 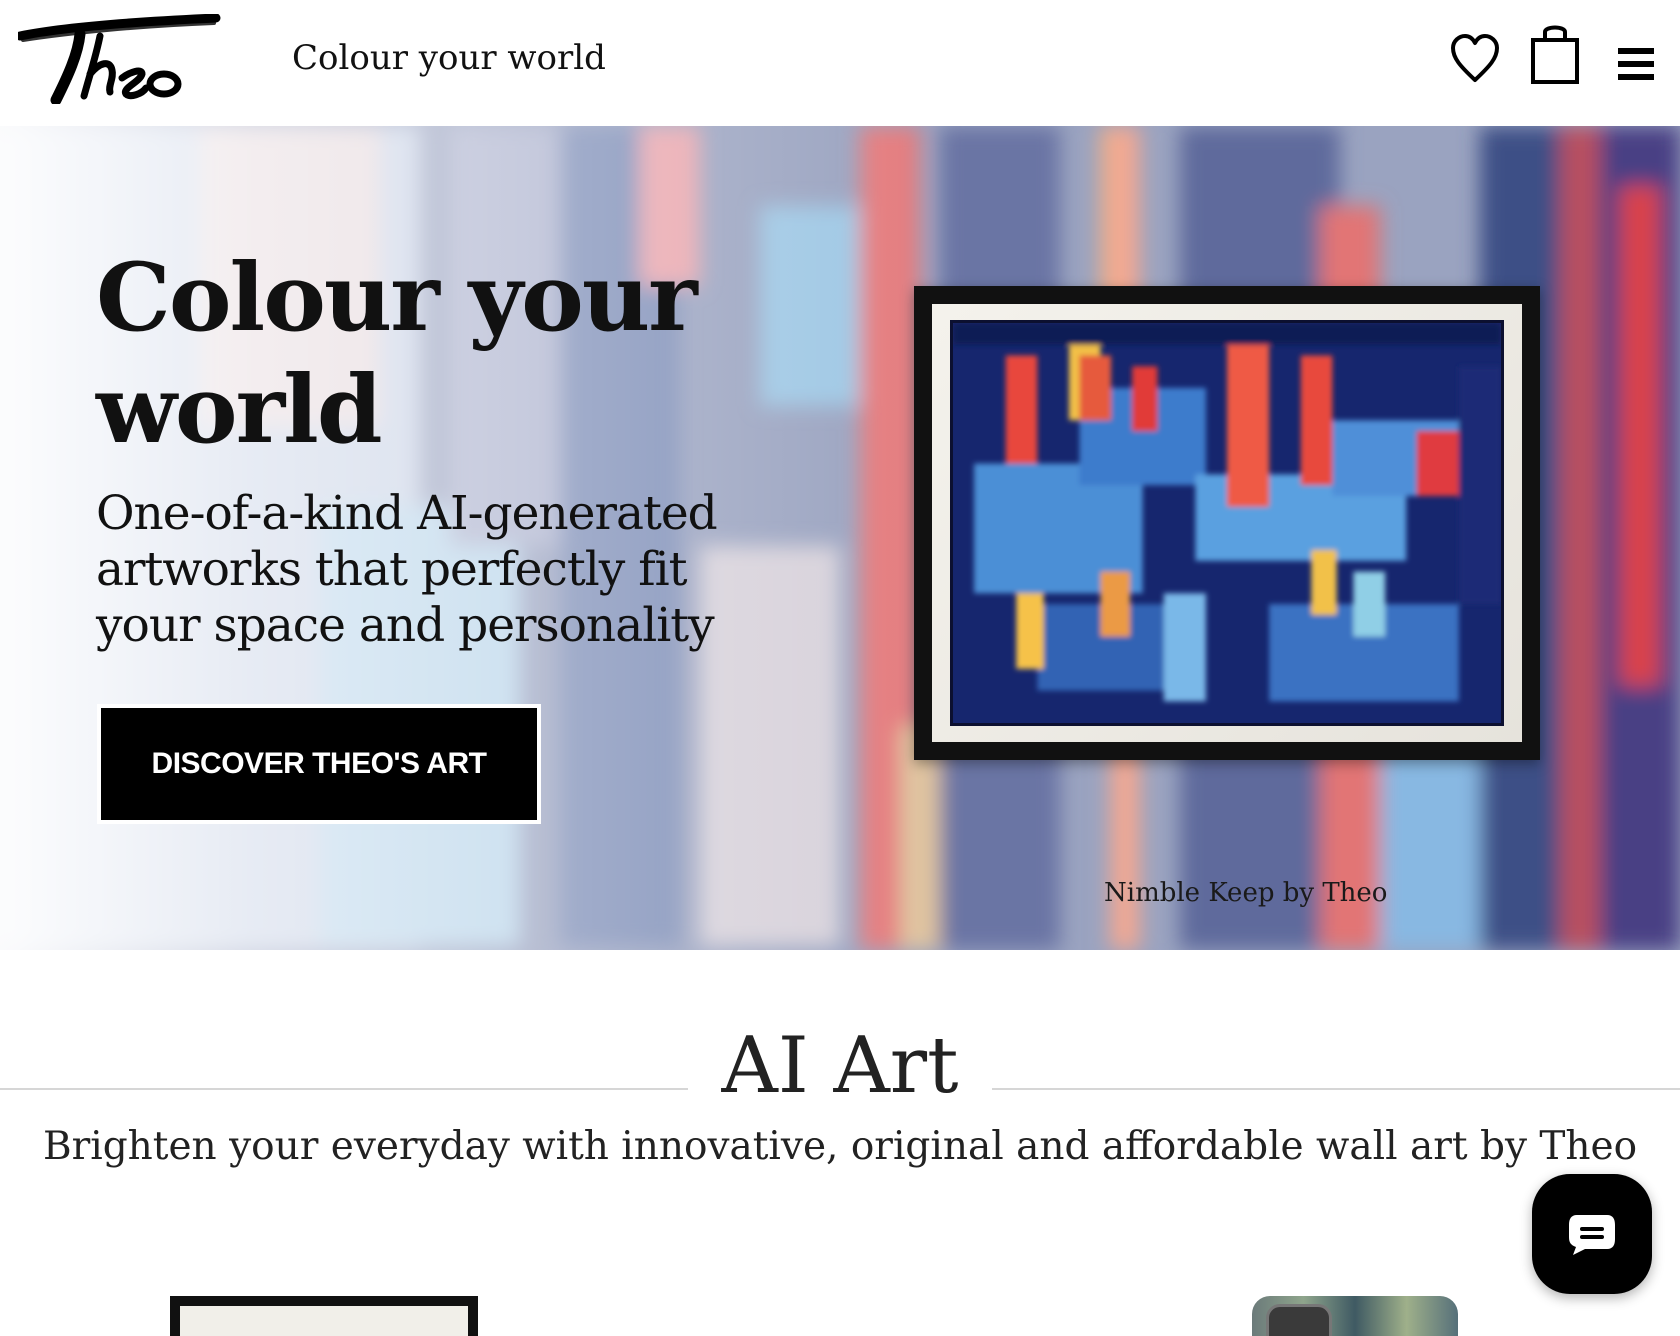 I want to click on artwork-caption: Nimble Keep by Theo, so click(x=1246, y=893).